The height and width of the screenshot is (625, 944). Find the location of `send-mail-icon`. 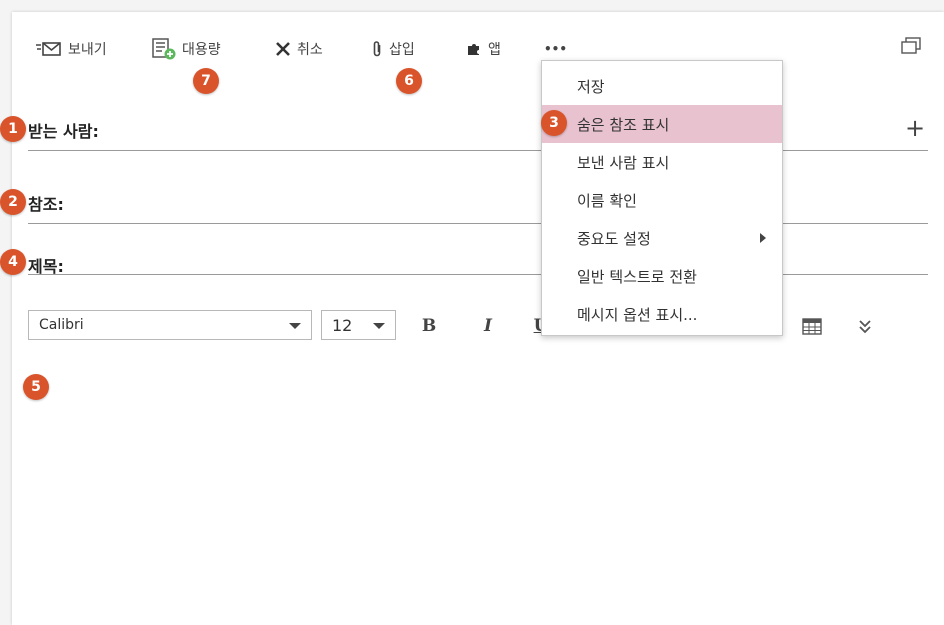

send-mail-icon is located at coordinates (49, 49).